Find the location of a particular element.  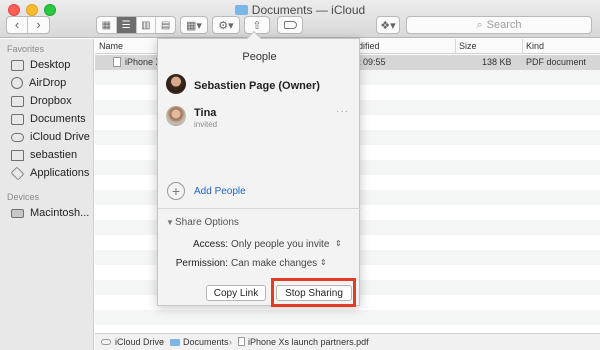

view-mode-control: ▦ ☰ ▥ ▤ is located at coordinates (136, 25).